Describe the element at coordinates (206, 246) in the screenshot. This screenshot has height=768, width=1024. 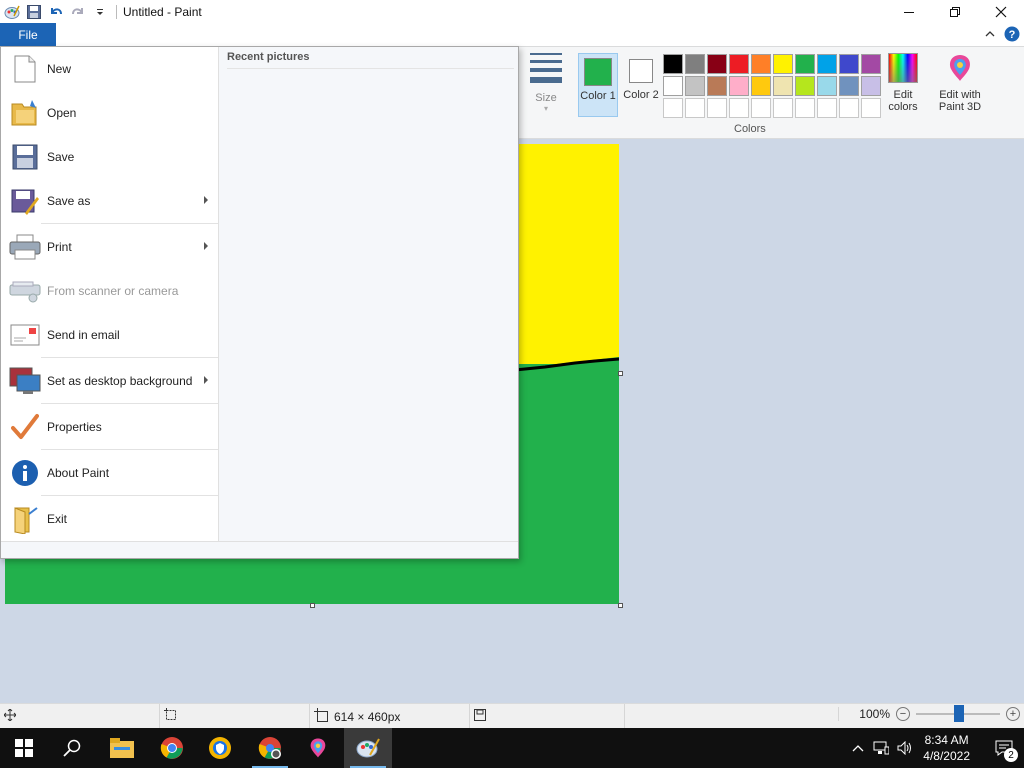
I see `submenu-arrow-icon` at that location.